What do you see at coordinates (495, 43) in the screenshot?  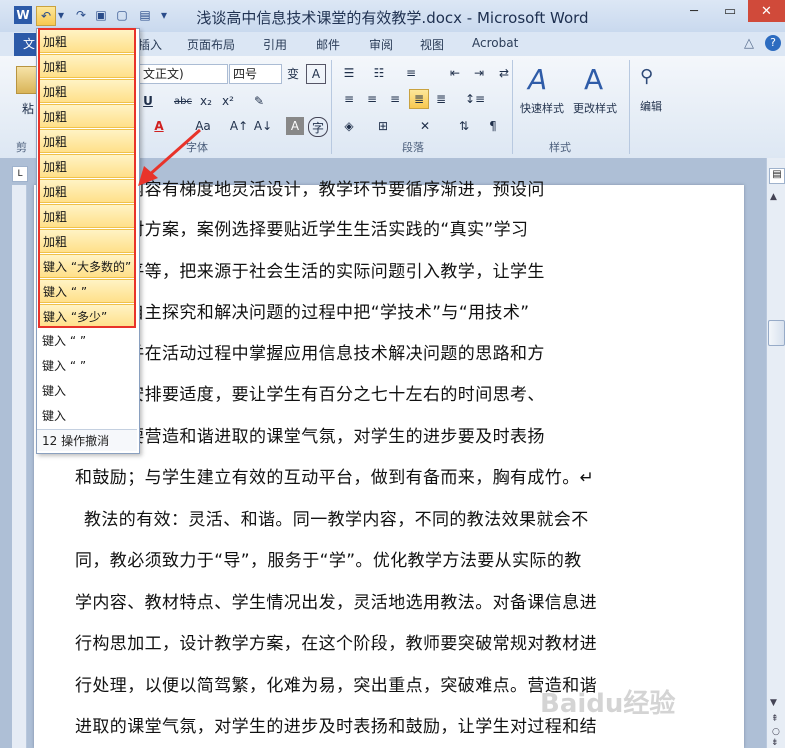 I see `tab-acrobat: Acrobat` at bounding box center [495, 43].